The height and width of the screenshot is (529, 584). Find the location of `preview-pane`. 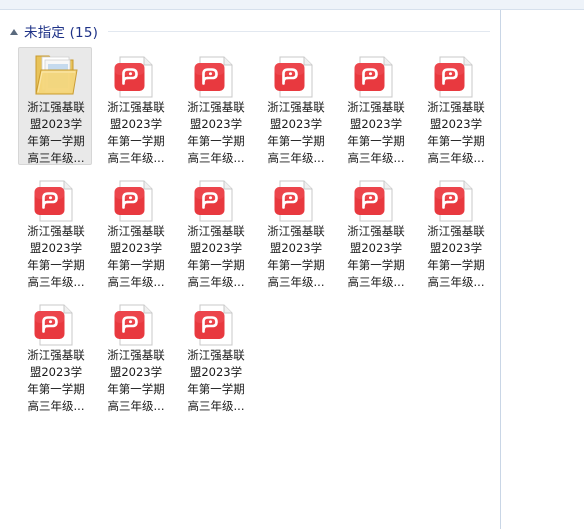

preview-pane is located at coordinates (542, 269).